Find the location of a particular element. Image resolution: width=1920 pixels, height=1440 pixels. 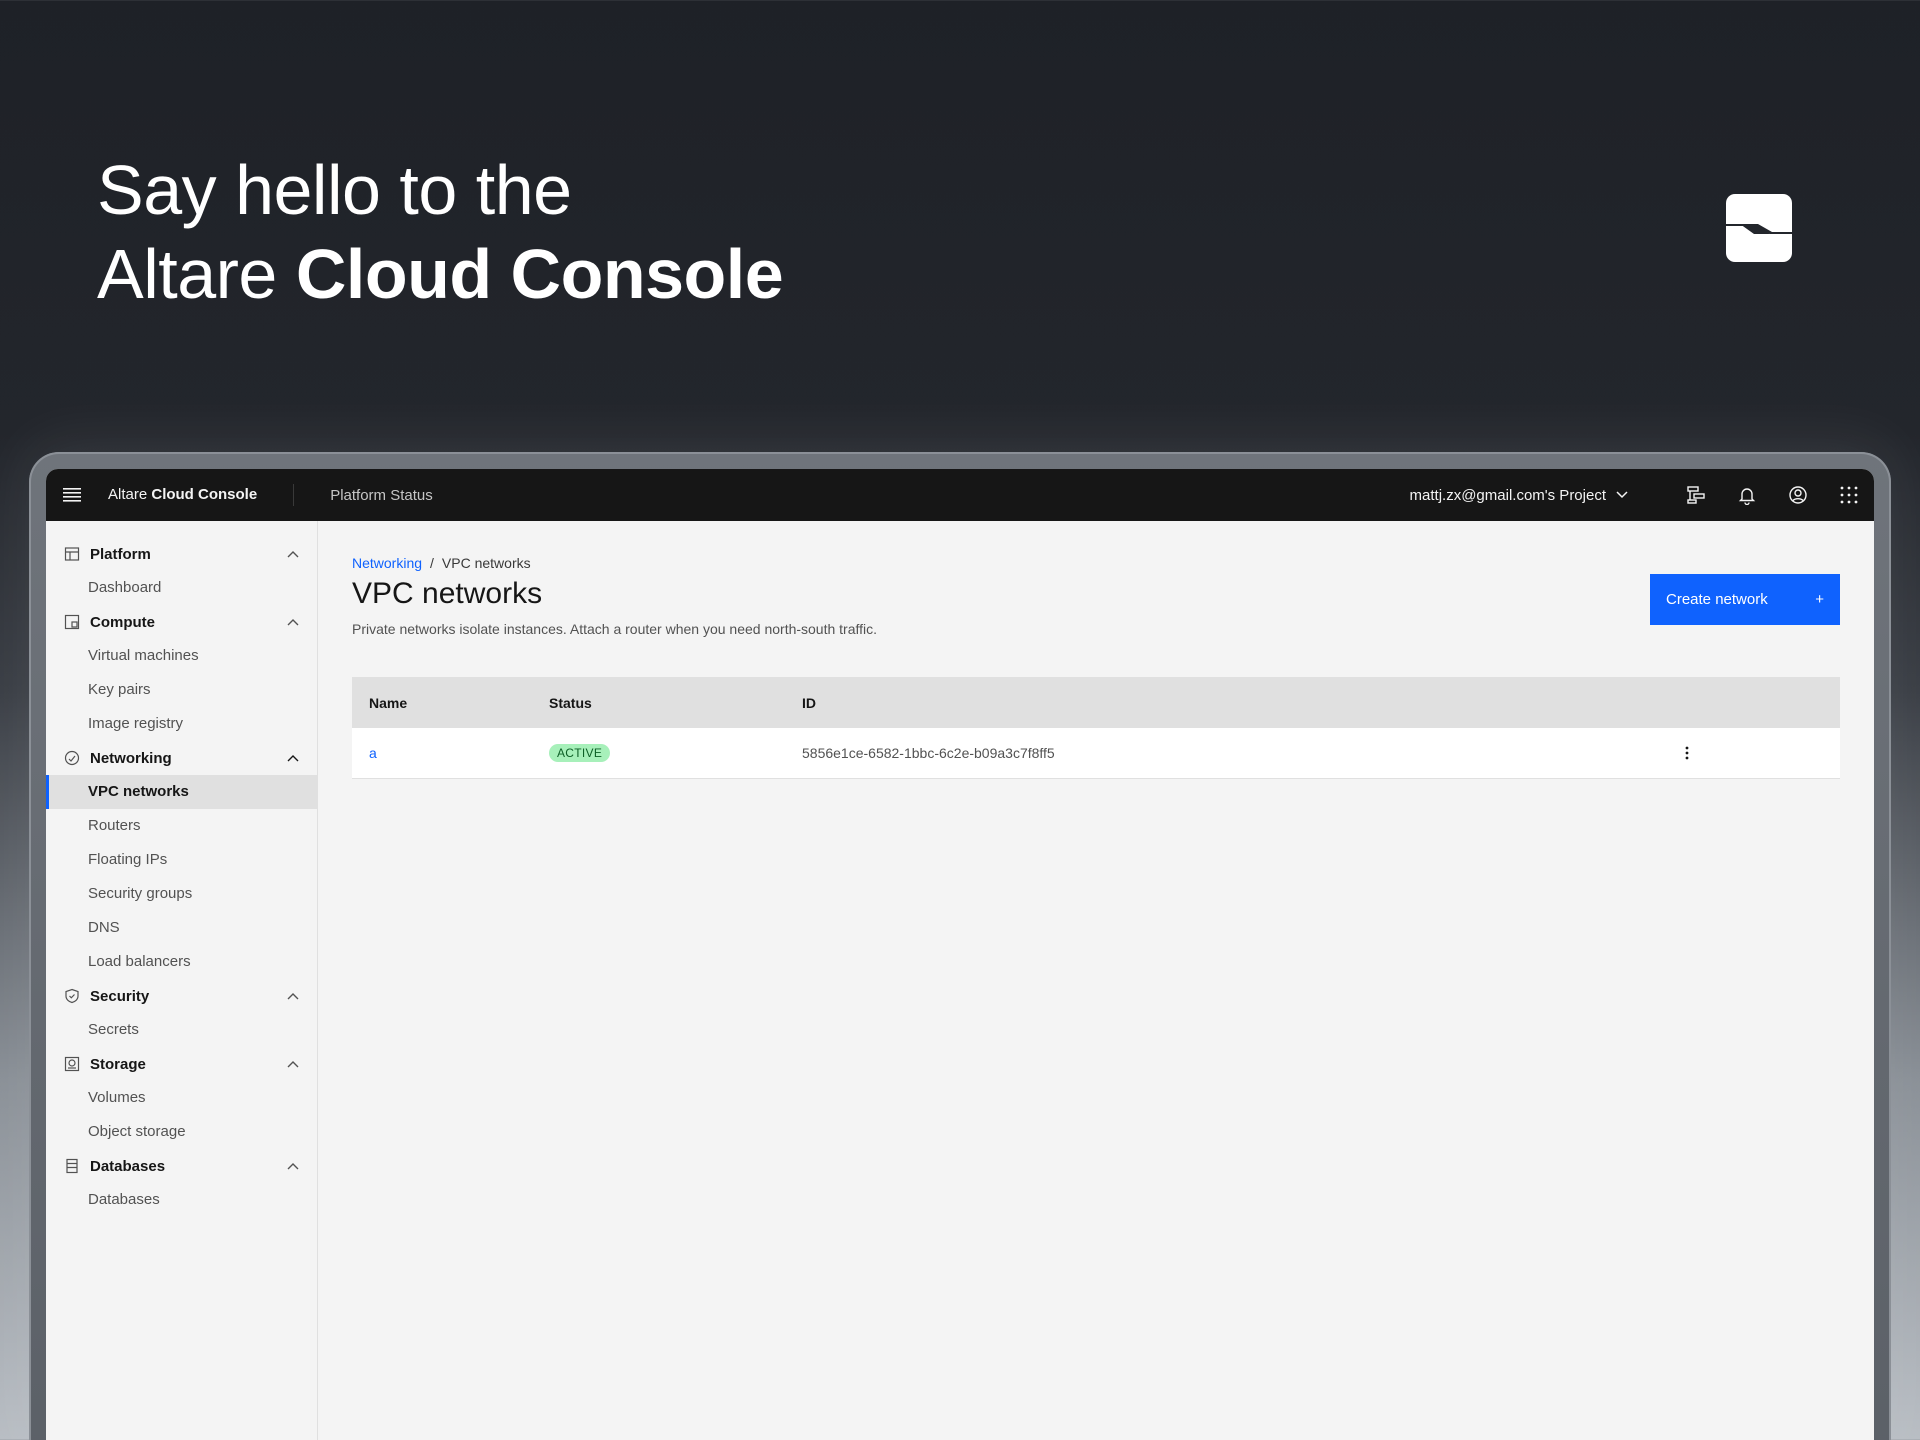

networking-icon is located at coordinates (72, 758).